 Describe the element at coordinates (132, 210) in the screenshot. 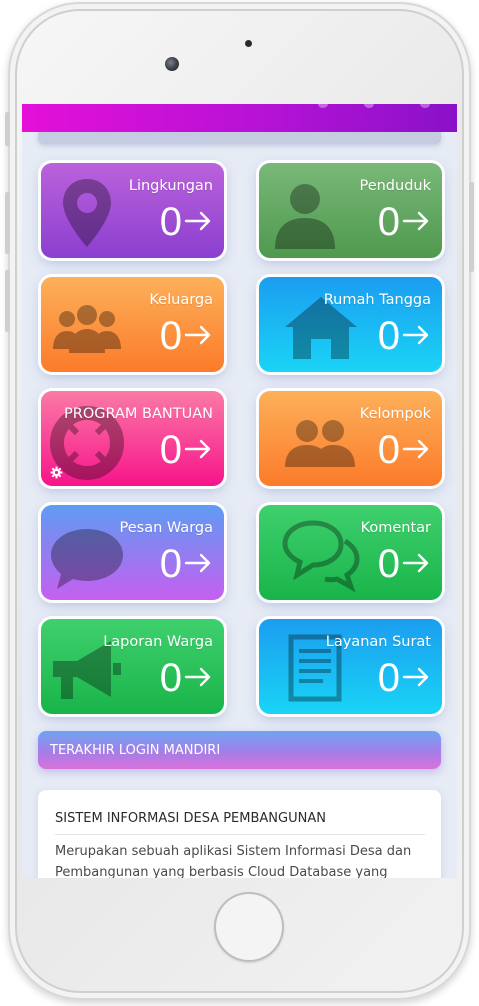

I see `tile-lingkungan: Lingkungan 0` at that location.